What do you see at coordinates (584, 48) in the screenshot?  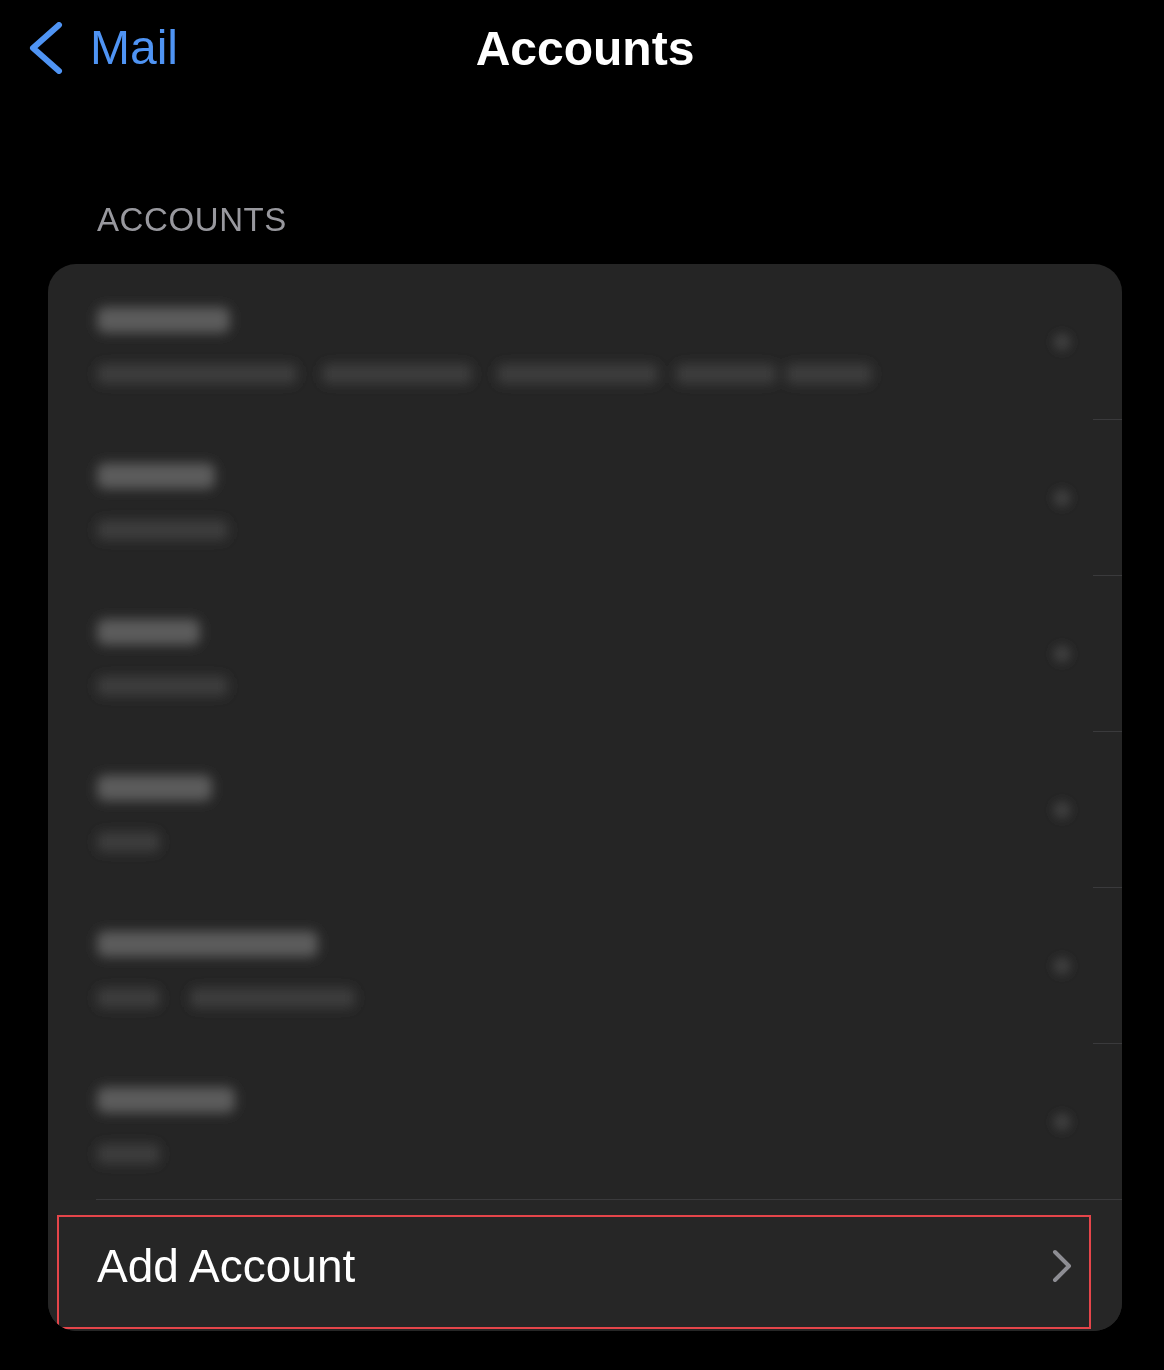 I see `page-title: Accounts` at bounding box center [584, 48].